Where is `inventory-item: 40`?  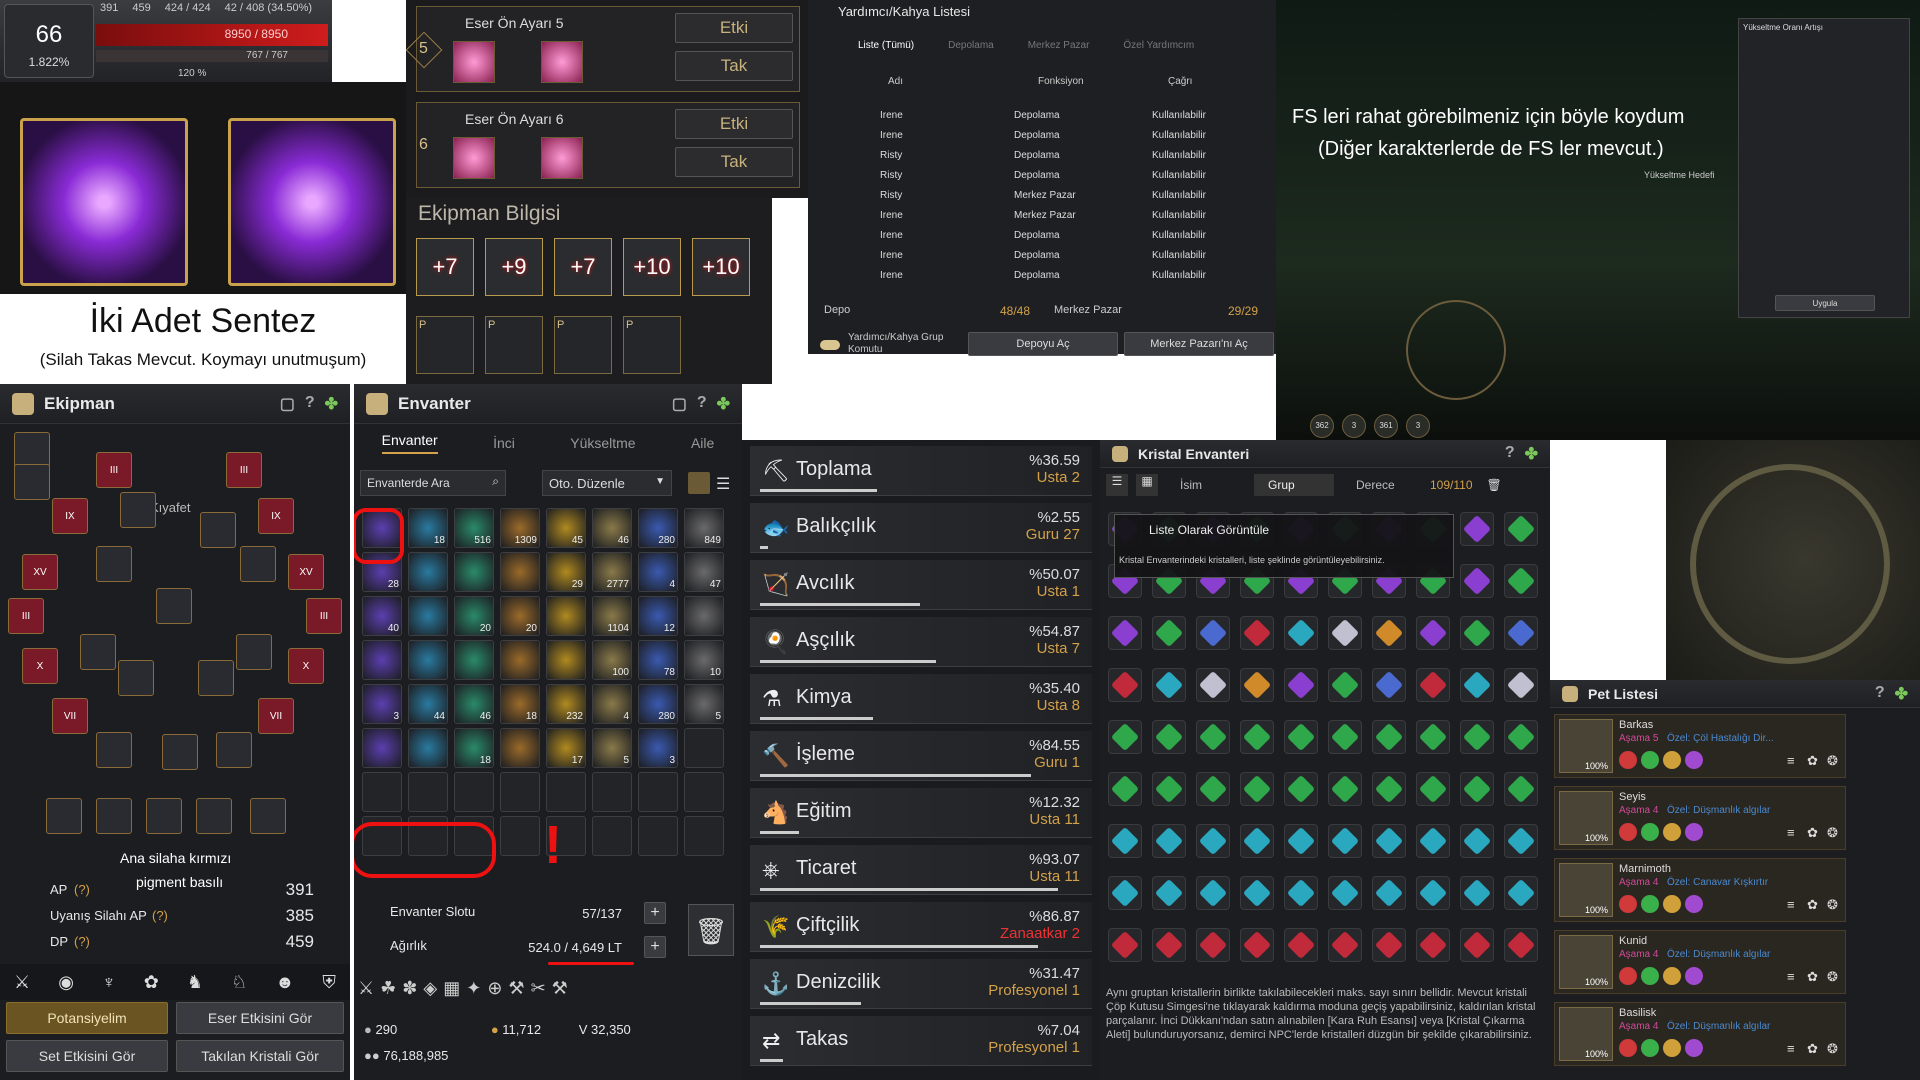
inventory-item: 40 is located at coordinates (382, 616).